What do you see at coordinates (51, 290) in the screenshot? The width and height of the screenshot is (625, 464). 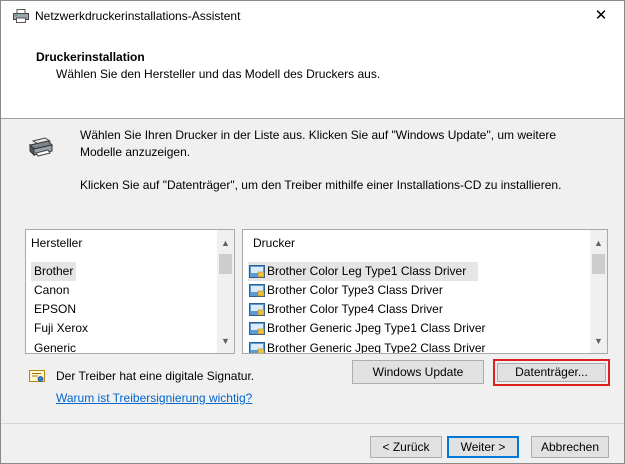 I see `list-item: Canon` at bounding box center [51, 290].